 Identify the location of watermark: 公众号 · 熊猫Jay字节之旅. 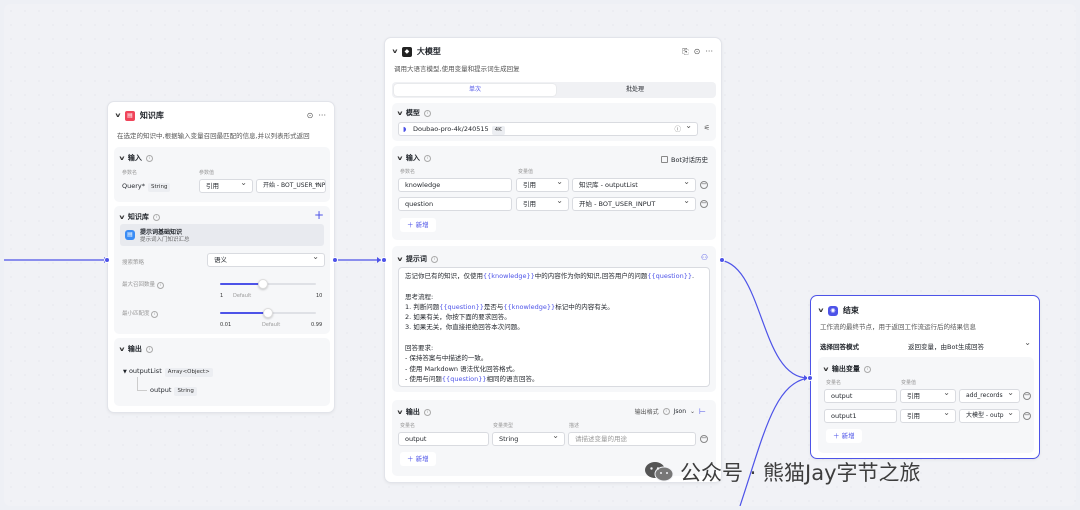
(782, 472).